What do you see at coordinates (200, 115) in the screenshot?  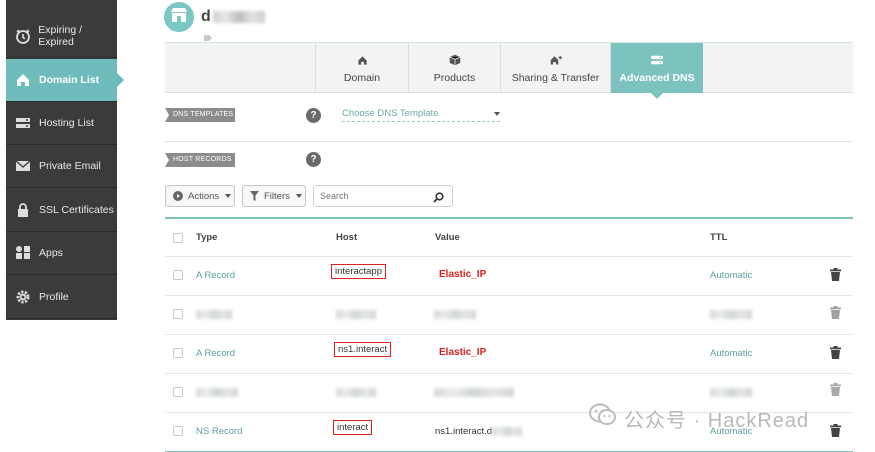 I see `dns-templates-label: DNS TEMPLATES` at bounding box center [200, 115].